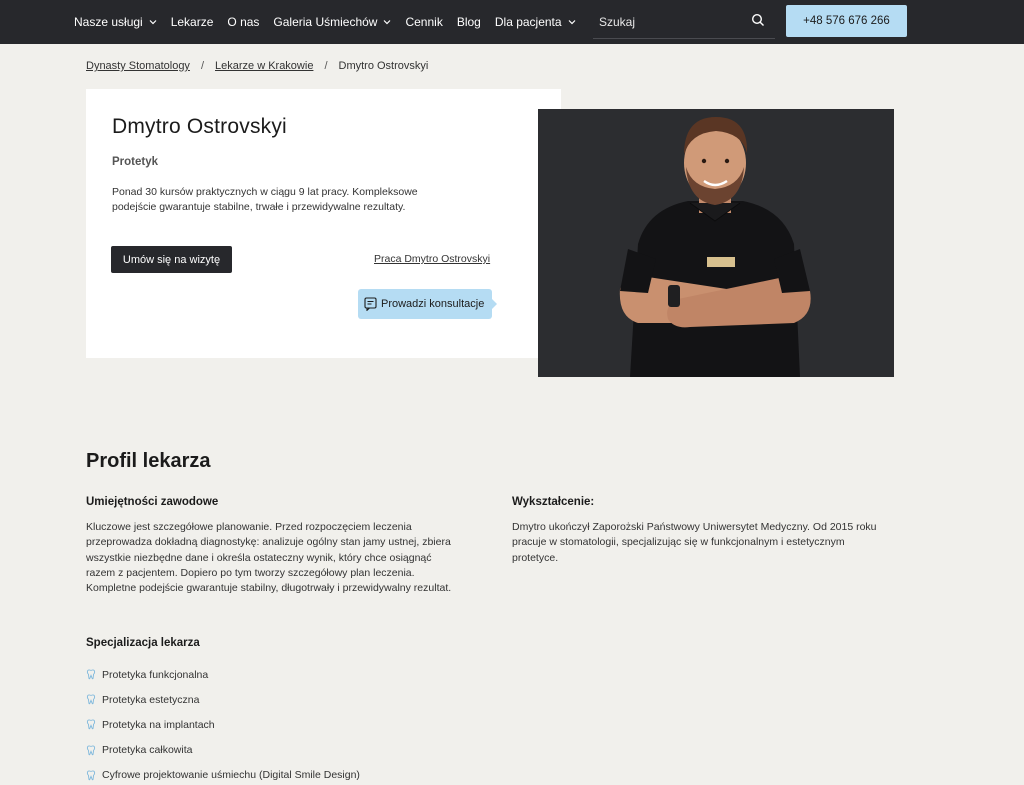  I want to click on profile-title: Profil lekarza, so click(148, 461).